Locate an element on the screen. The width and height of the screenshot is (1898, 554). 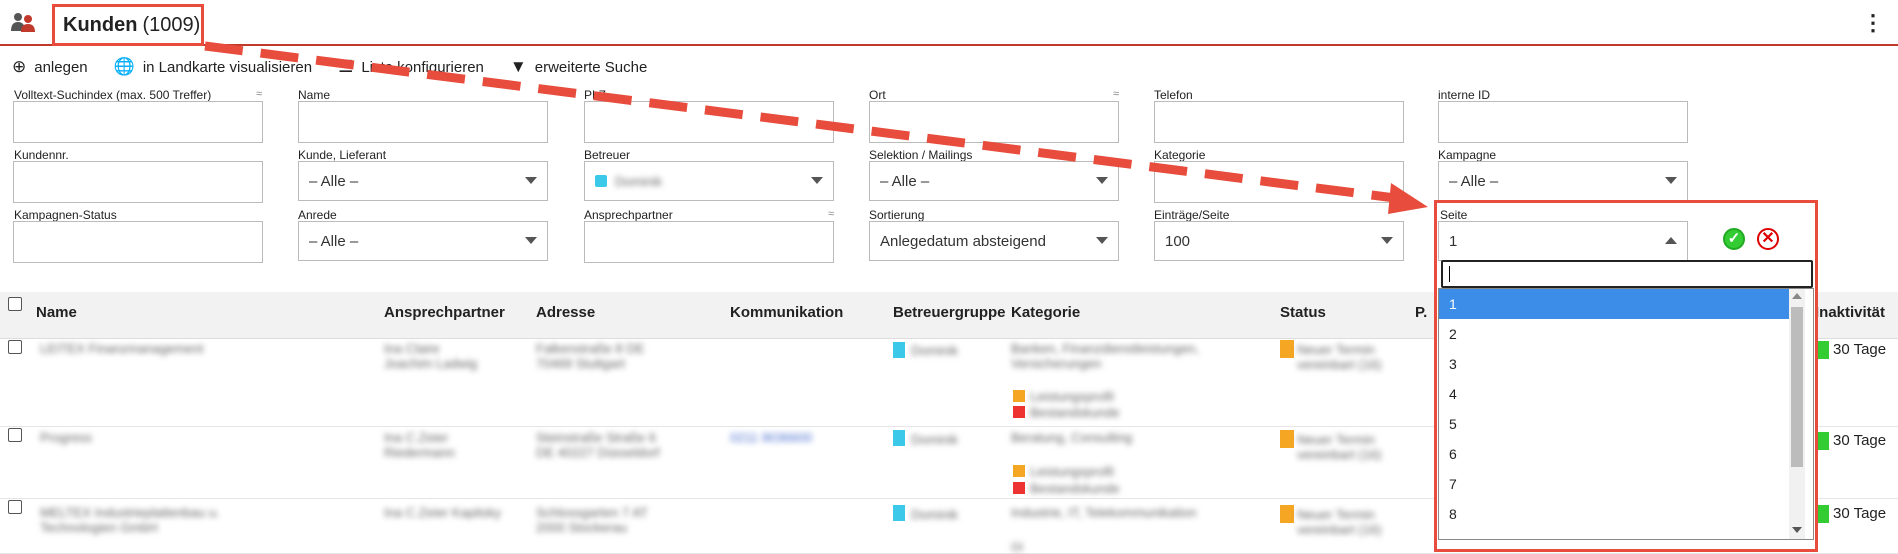
annotation-arrowhead is located at coordinates (1408, 198).